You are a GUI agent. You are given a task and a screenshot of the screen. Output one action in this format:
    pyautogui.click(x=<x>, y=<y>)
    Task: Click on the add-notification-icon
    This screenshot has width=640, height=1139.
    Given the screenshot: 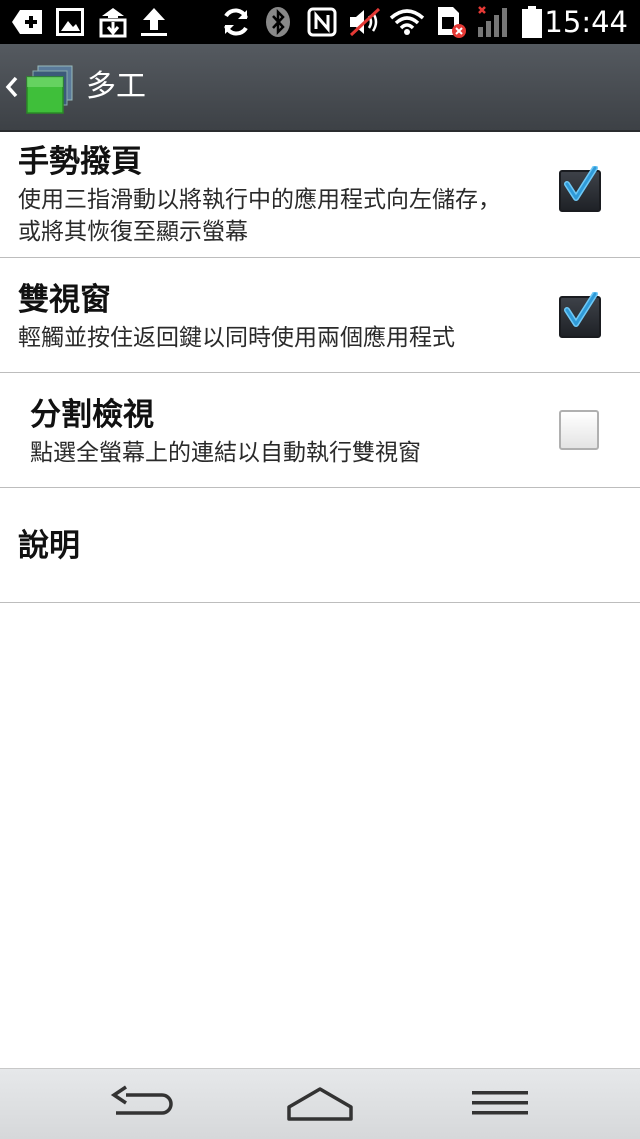 What is the action you would take?
    pyautogui.click(x=27, y=22)
    